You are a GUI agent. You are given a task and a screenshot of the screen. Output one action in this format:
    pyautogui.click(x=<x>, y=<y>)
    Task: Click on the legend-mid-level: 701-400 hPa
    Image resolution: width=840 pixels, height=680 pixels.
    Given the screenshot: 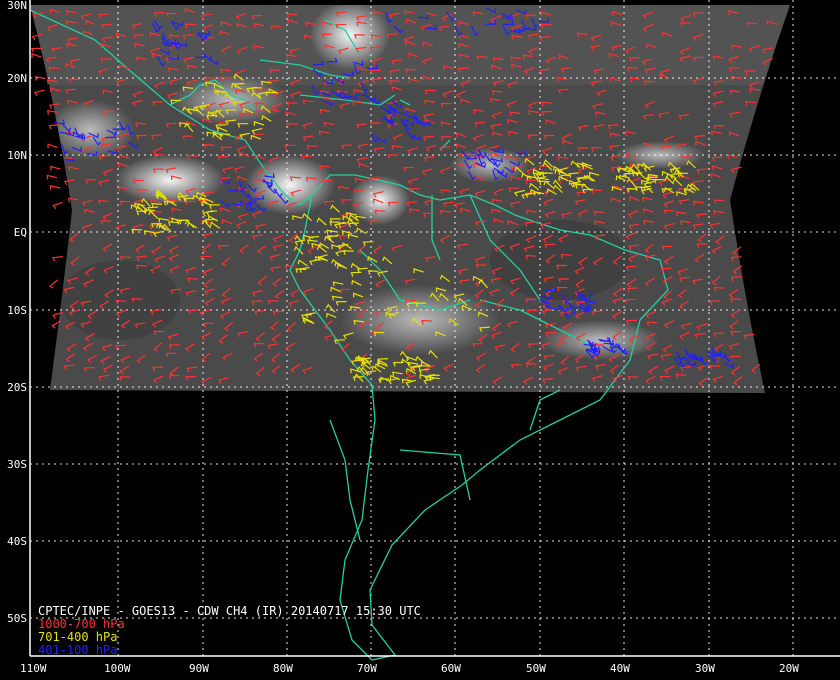 What is the action you would take?
    pyautogui.click(x=78, y=637)
    